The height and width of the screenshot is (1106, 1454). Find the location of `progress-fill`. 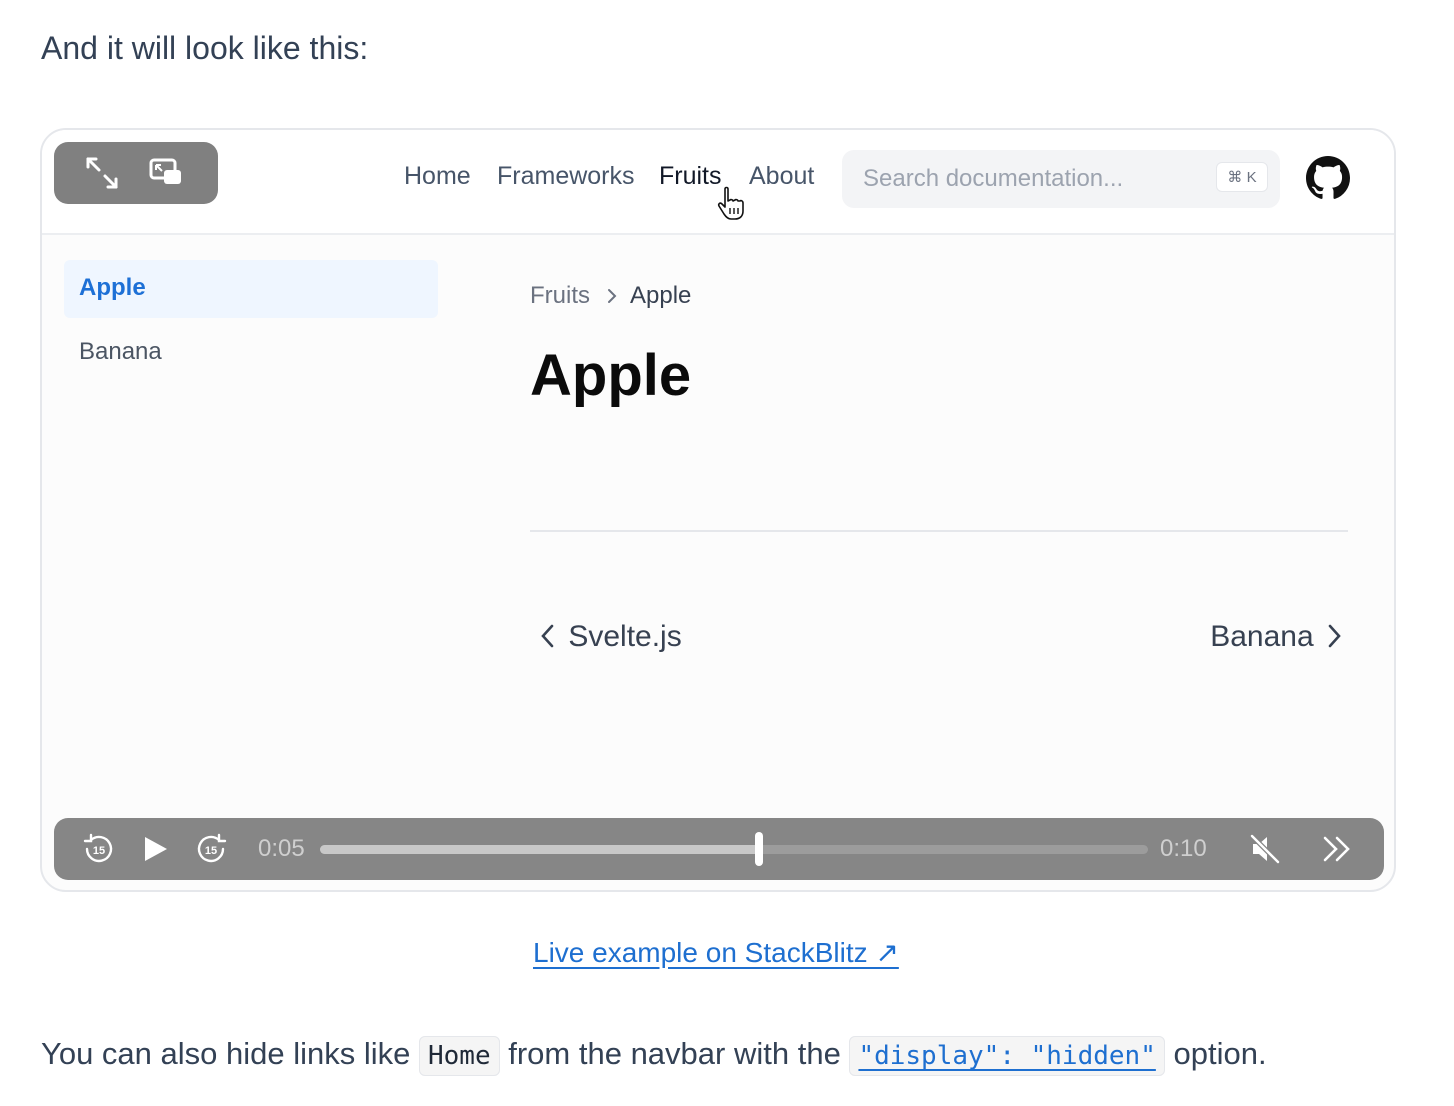

progress-fill is located at coordinates (539, 849).